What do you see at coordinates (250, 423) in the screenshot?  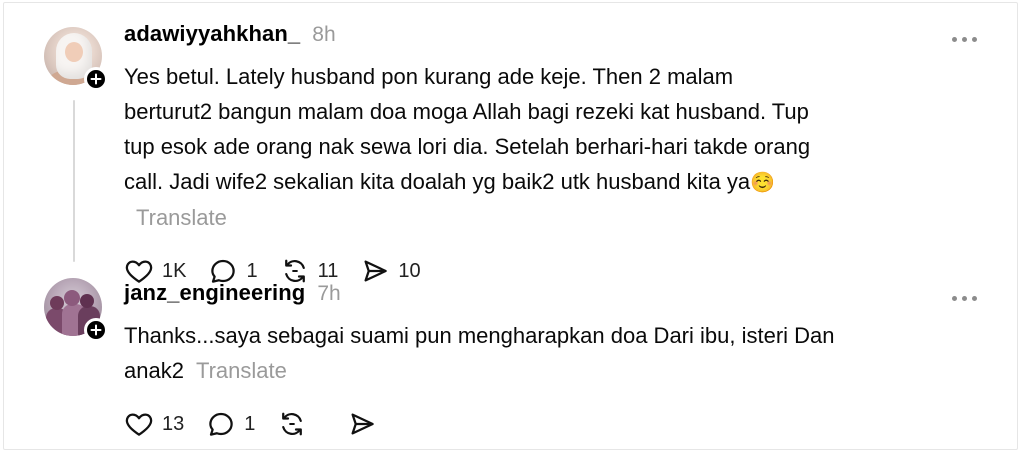 I see `reply-count: 1` at bounding box center [250, 423].